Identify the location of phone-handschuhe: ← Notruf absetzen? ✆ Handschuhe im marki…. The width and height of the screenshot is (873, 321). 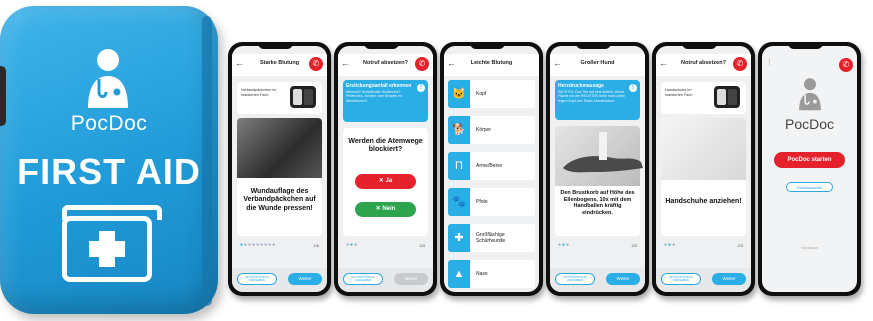
(703, 169).